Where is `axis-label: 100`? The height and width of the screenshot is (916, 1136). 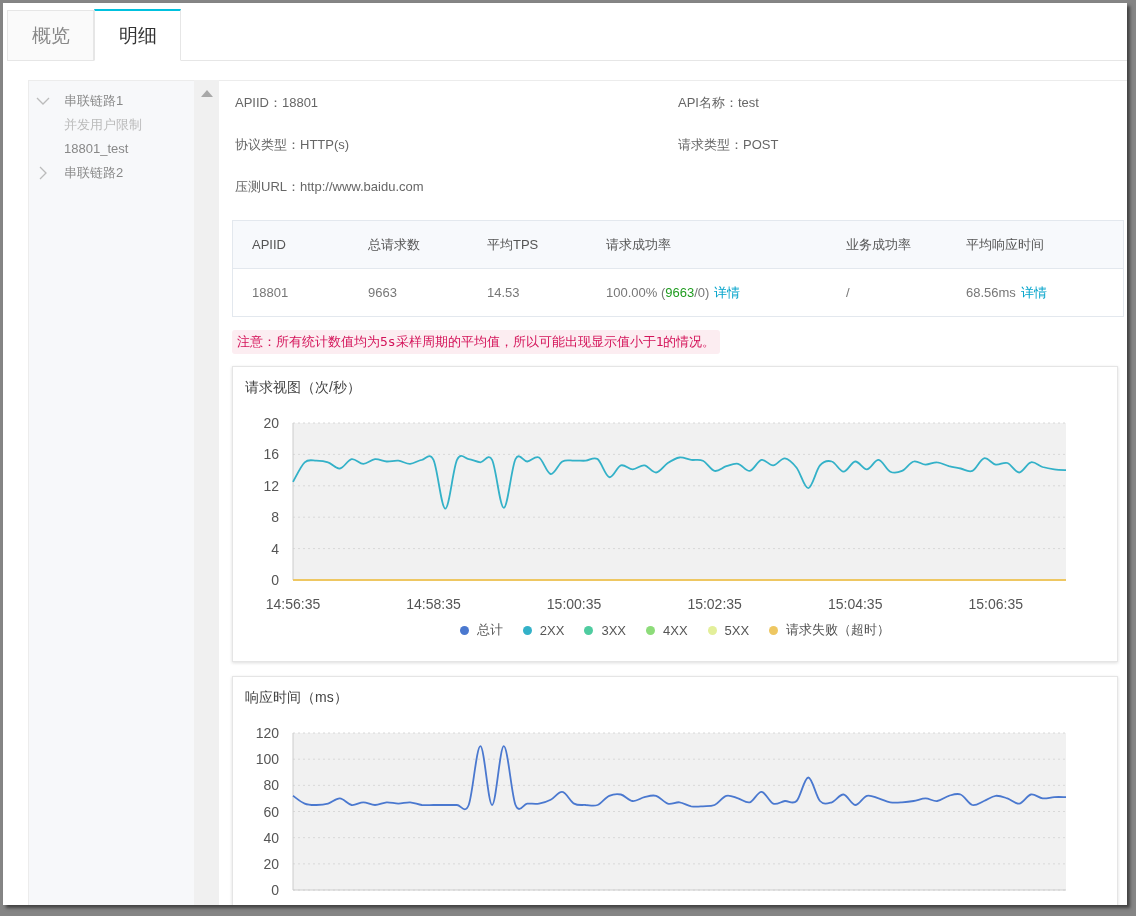 axis-label: 100 is located at coordinates (267, 759).